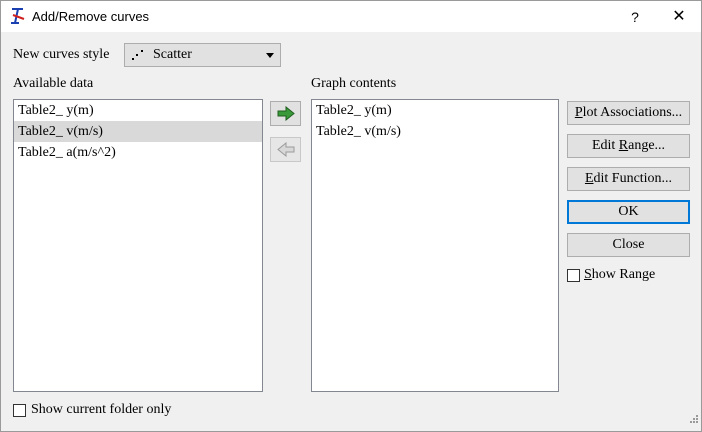  I want to click on remove-curve-button, so click(285, 149).